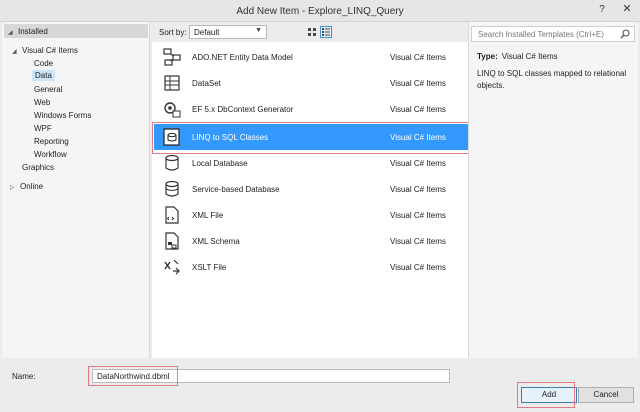 Image resolution: width=640 pixels, height=412 pixels. I want to click on tree-item-online: ▷ Online, so click(26, 186).